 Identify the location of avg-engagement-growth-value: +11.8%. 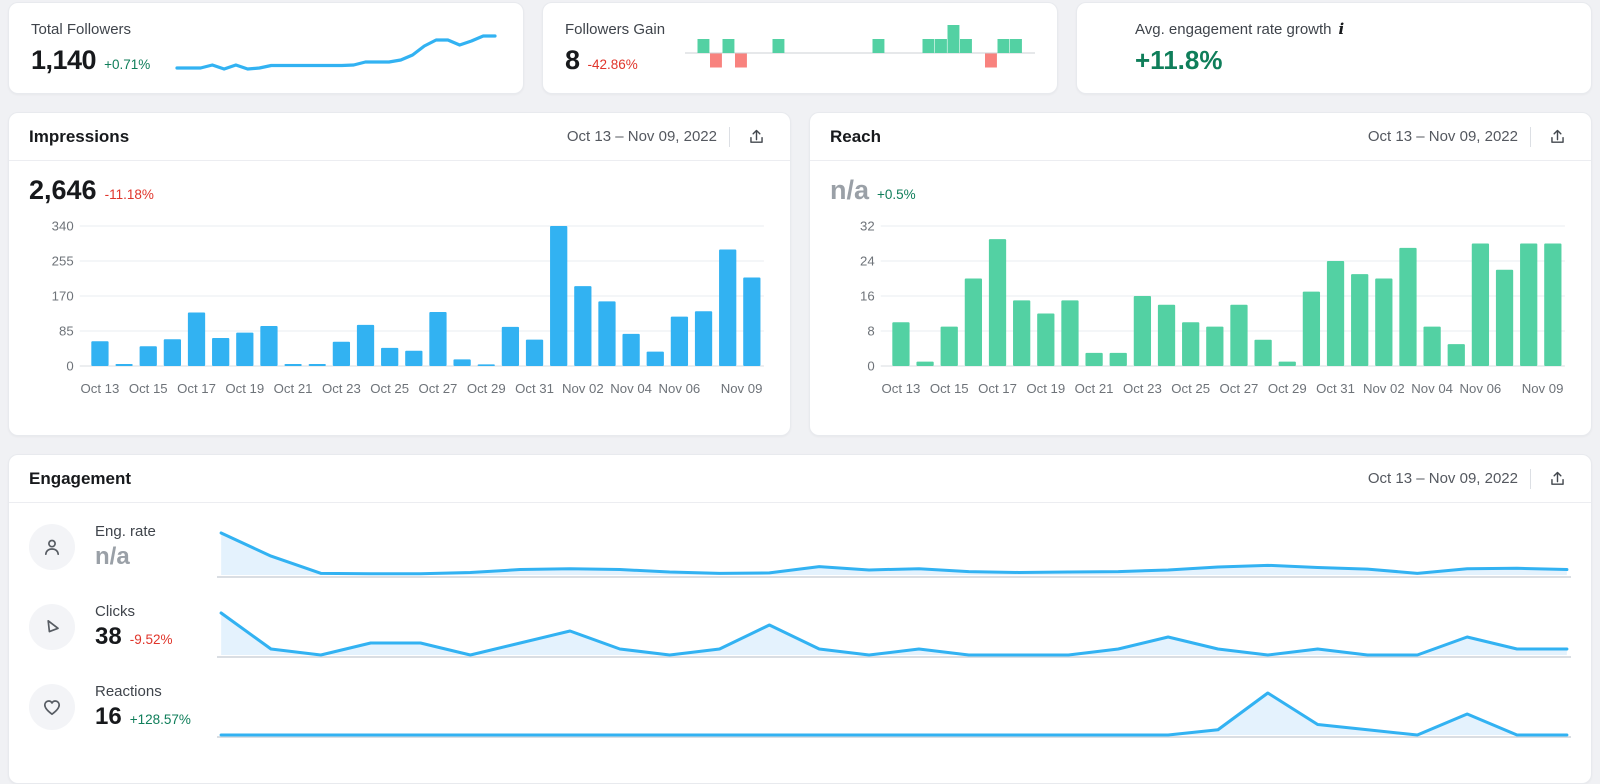
(1179, 60).